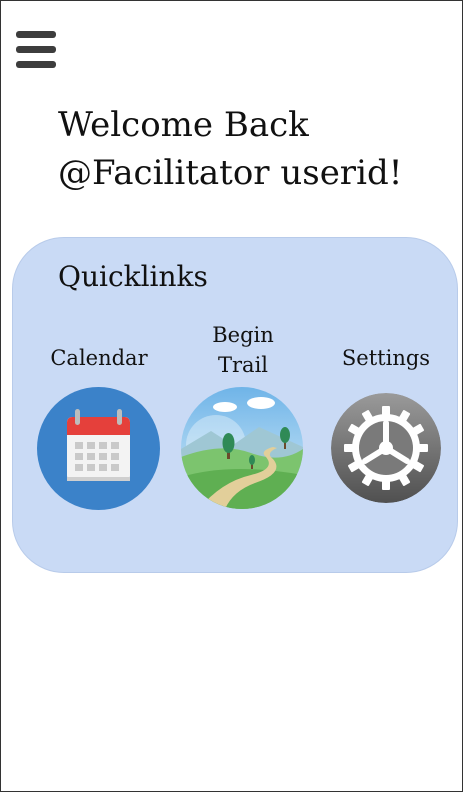 Image resolution: width=463 pixels, height=792 pixels. What do you see at coordinates (386, 448) in the screenshot?
I see `gear-icon` at bounding box center [386, 448].